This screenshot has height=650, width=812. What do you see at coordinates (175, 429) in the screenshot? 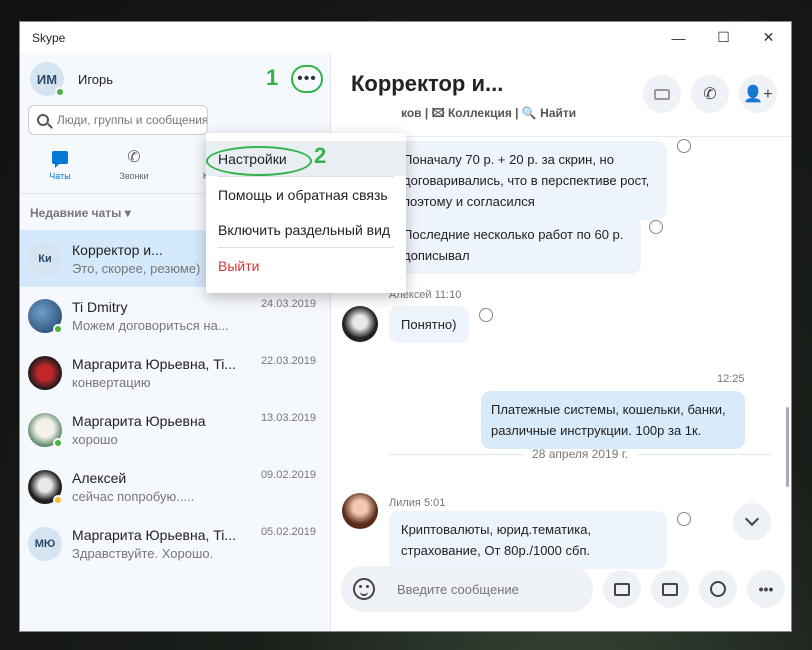
I see `chat-item: Маргарита Юрьевна хорошо 13.03.2019` at bounding box center [175, 429].